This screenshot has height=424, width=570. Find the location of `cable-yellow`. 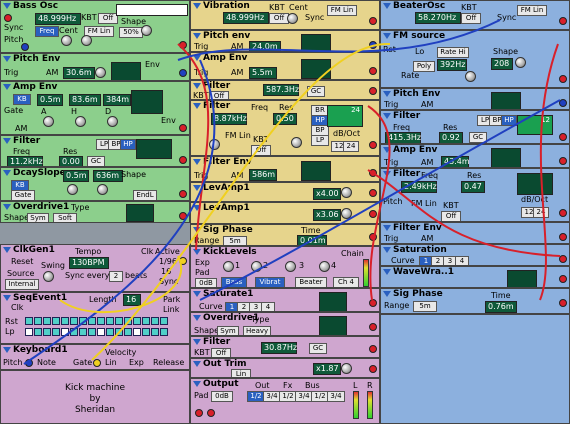

cable-yellow is located at coordinates (120, 284).